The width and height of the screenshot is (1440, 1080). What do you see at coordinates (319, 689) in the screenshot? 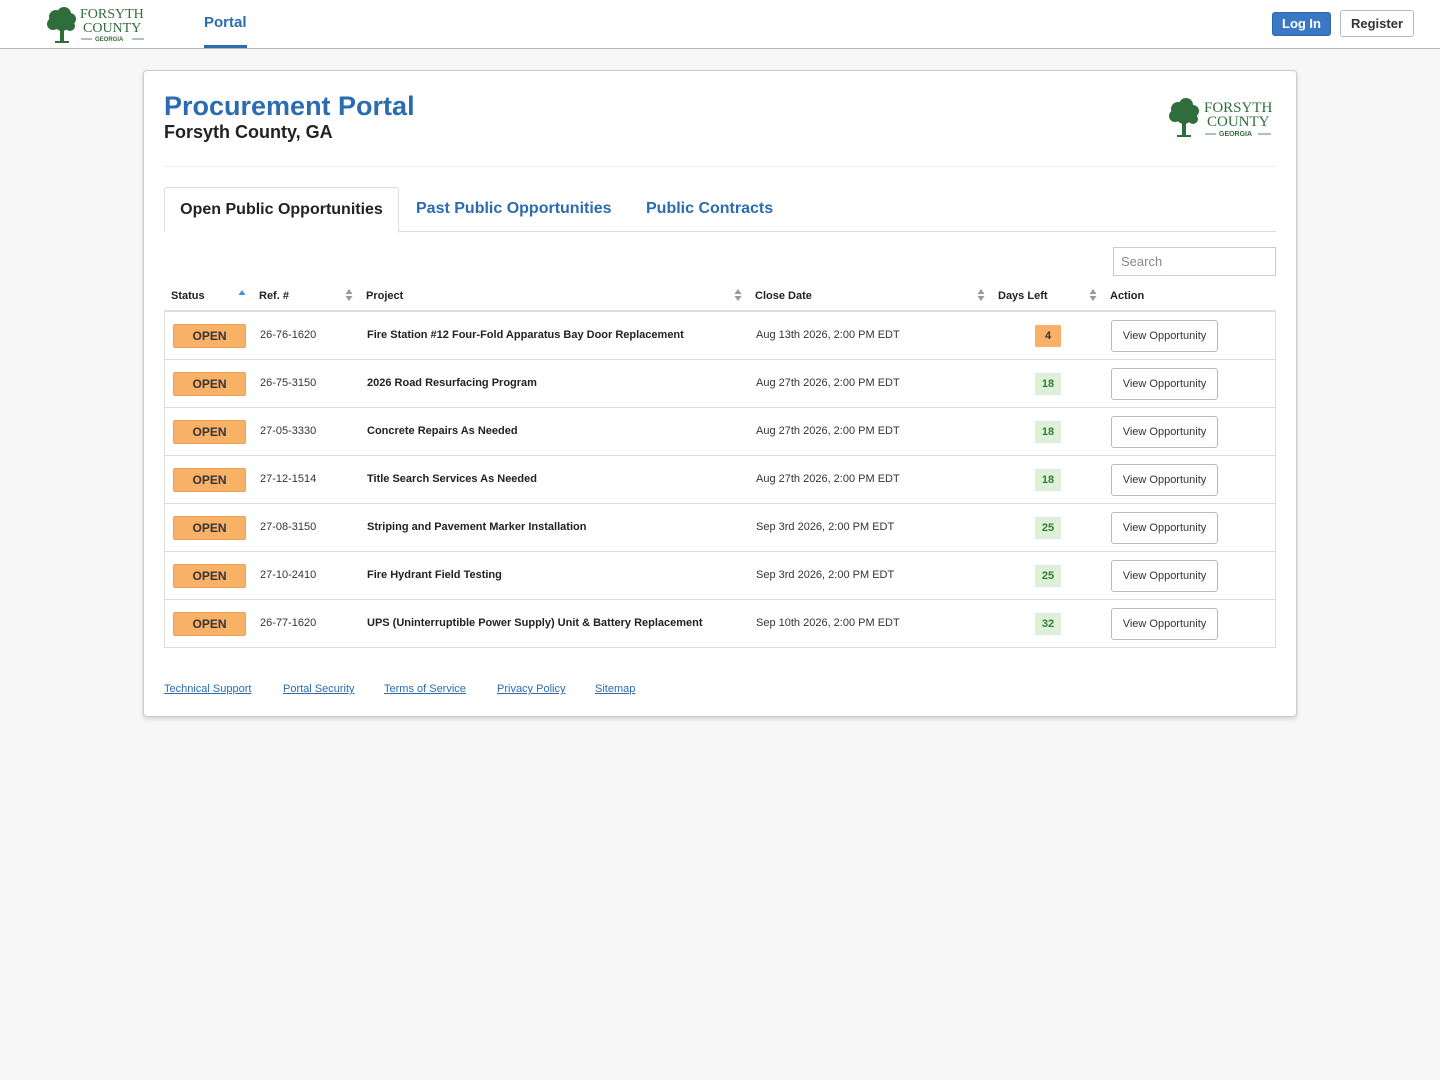
I see `footer-portal-security-link: Portal Security` at bounding box center [319, 689].